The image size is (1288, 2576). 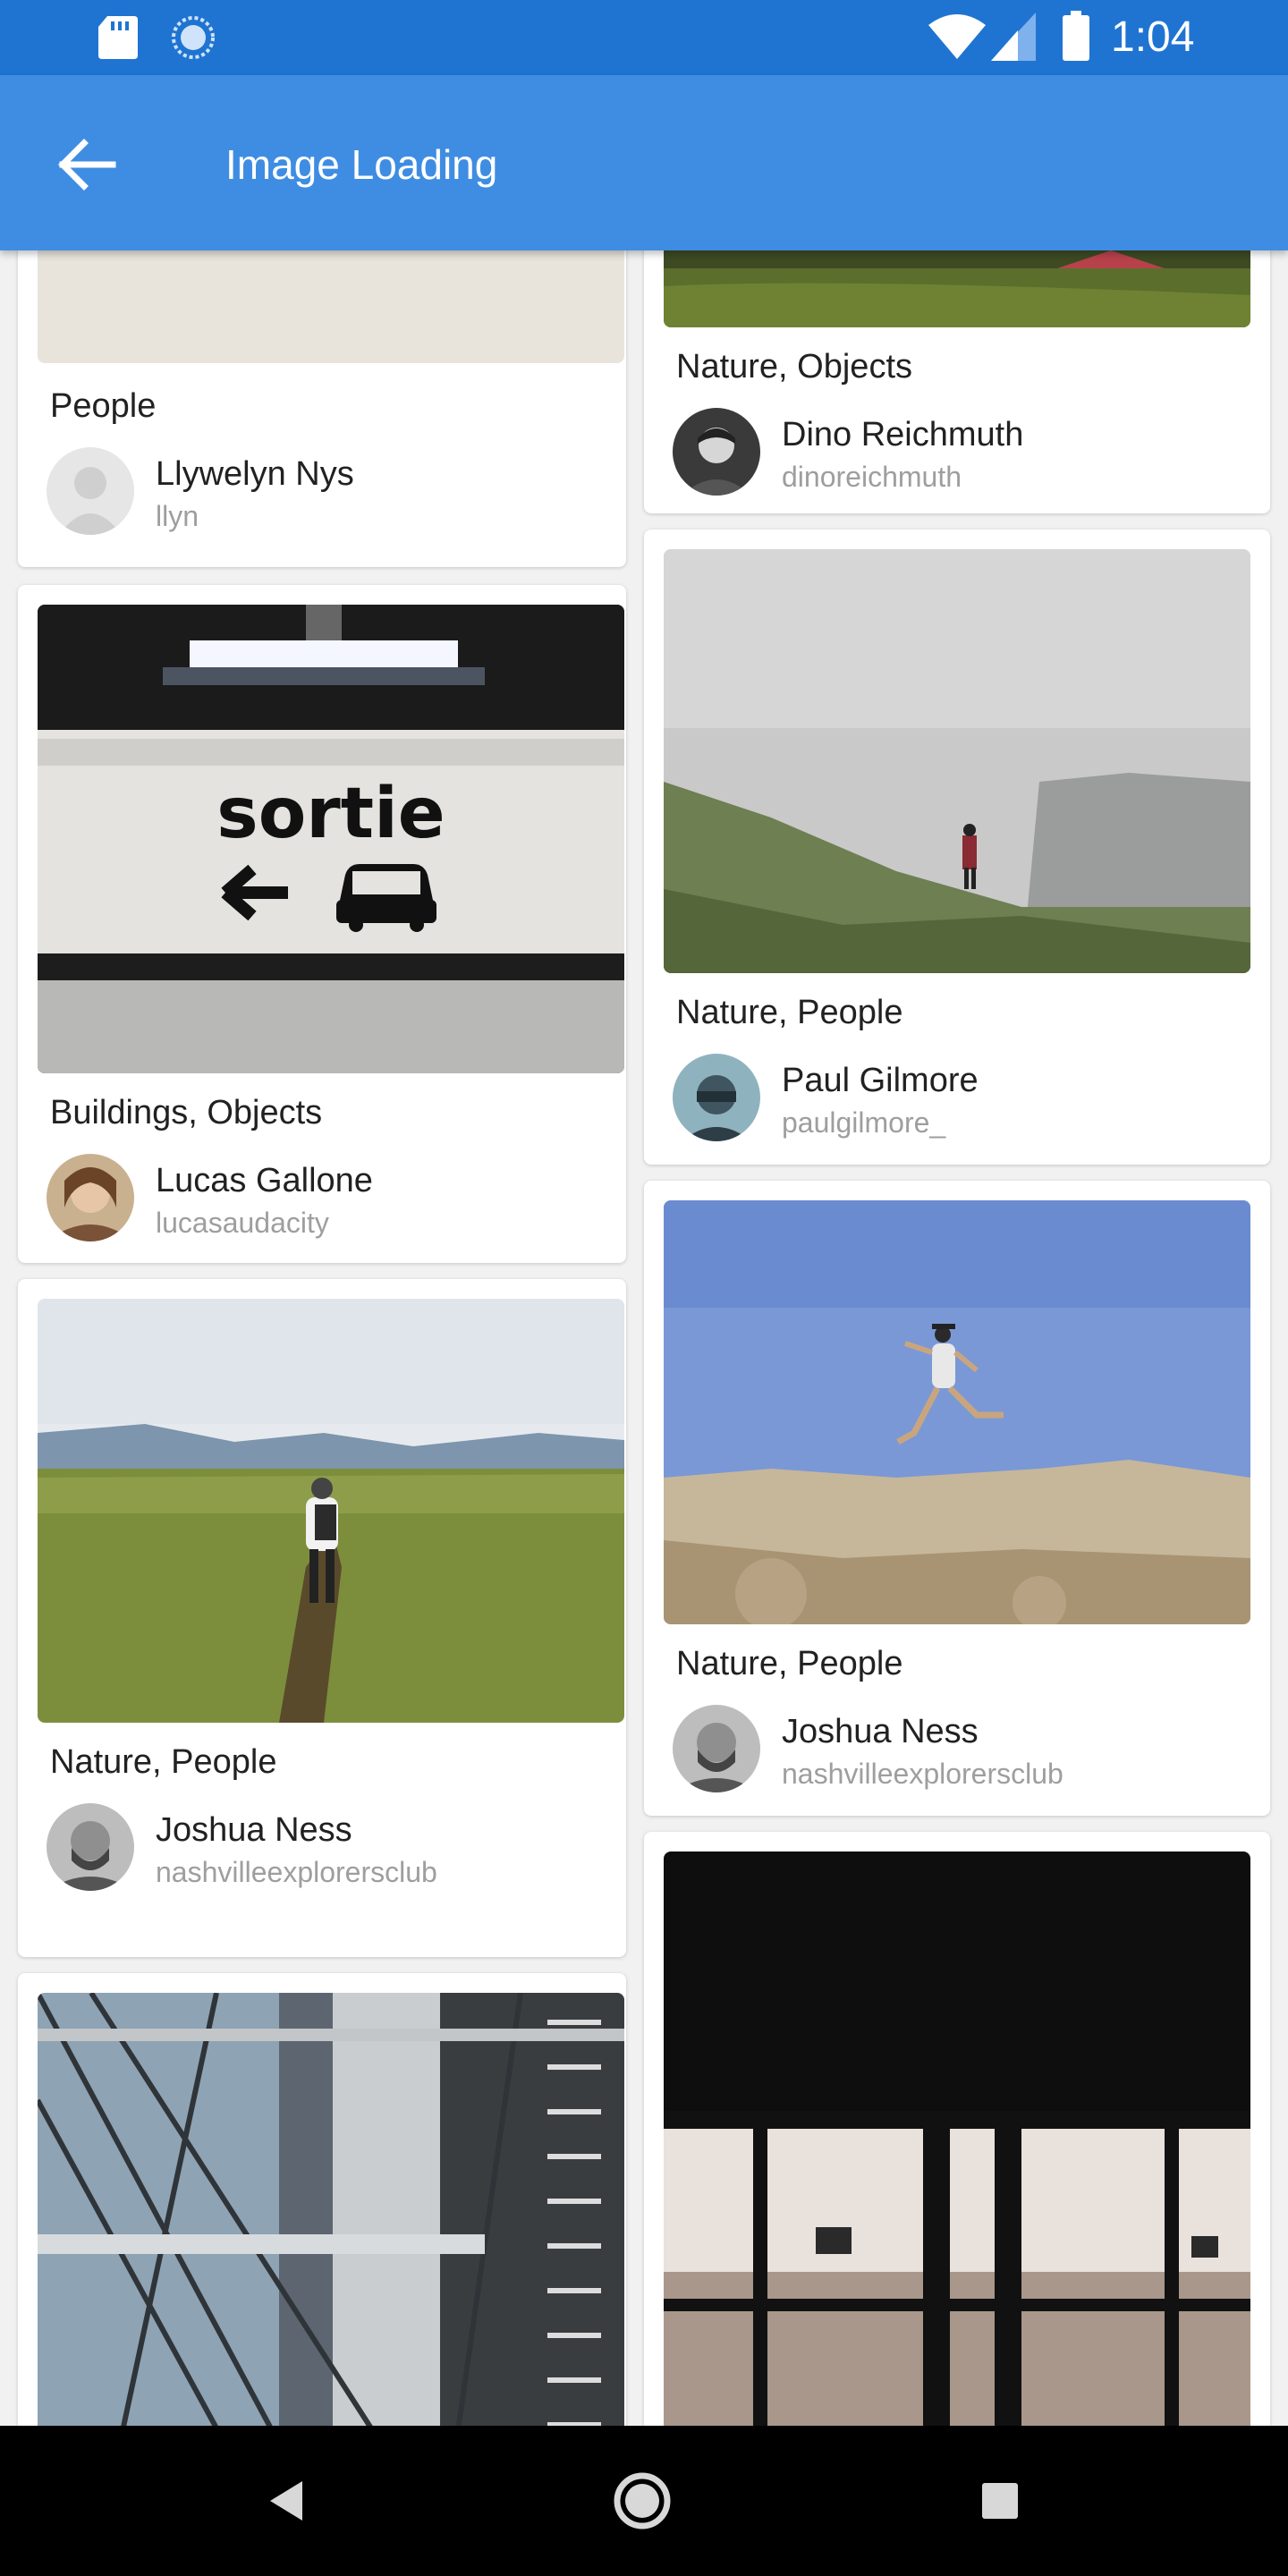 I want to click on system-nav-bar, so click(x=644, y=2501).